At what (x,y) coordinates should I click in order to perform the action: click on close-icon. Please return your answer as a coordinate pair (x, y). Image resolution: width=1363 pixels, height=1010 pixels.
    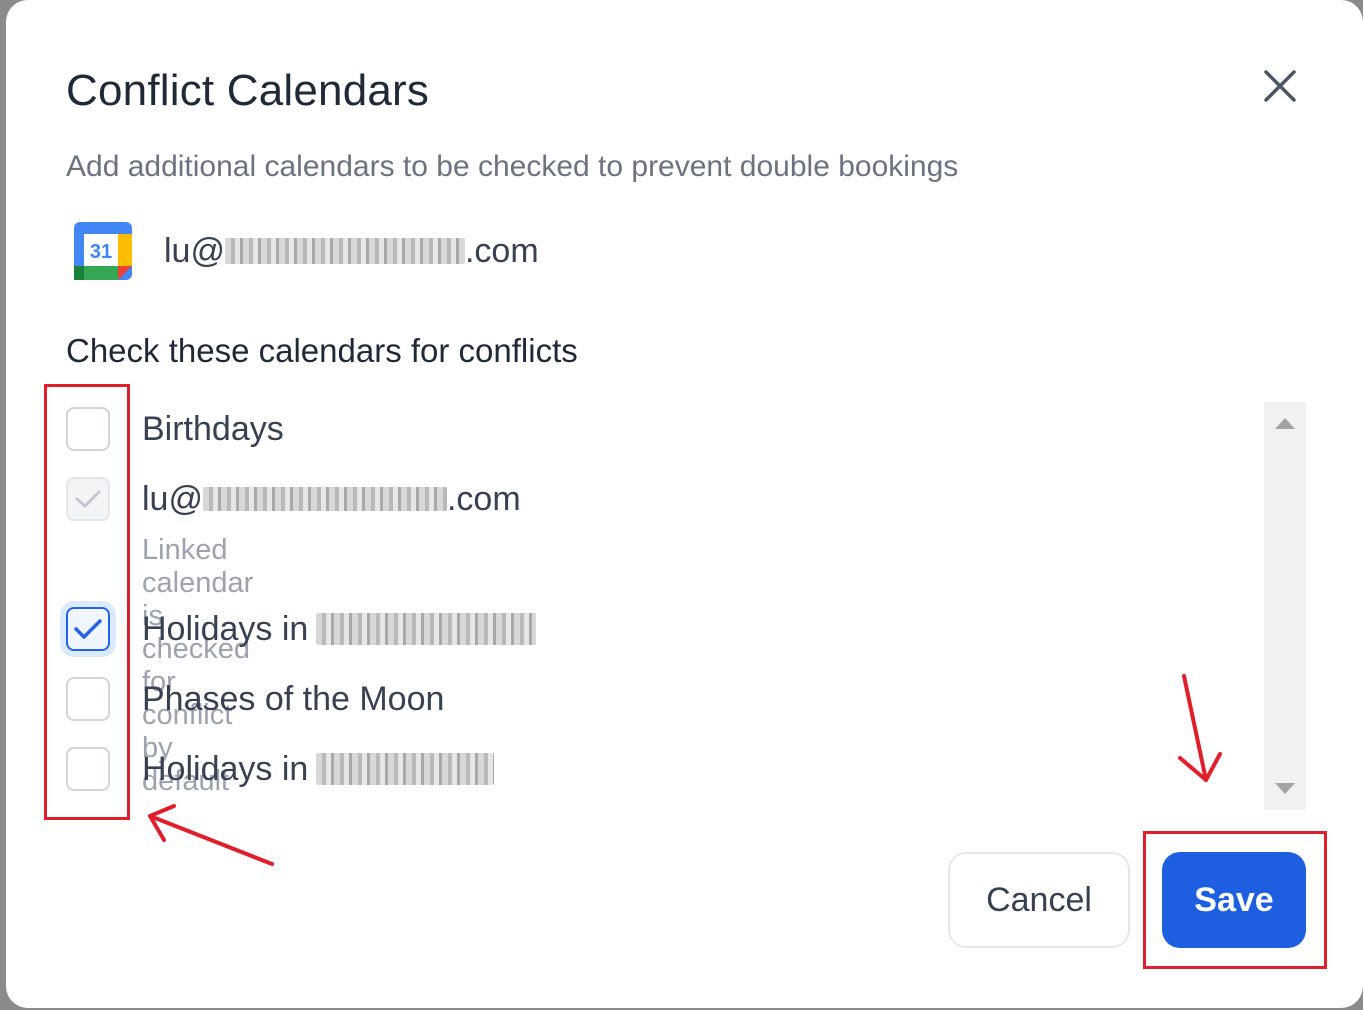
    Looking at the image, I should click on (1280, 86).